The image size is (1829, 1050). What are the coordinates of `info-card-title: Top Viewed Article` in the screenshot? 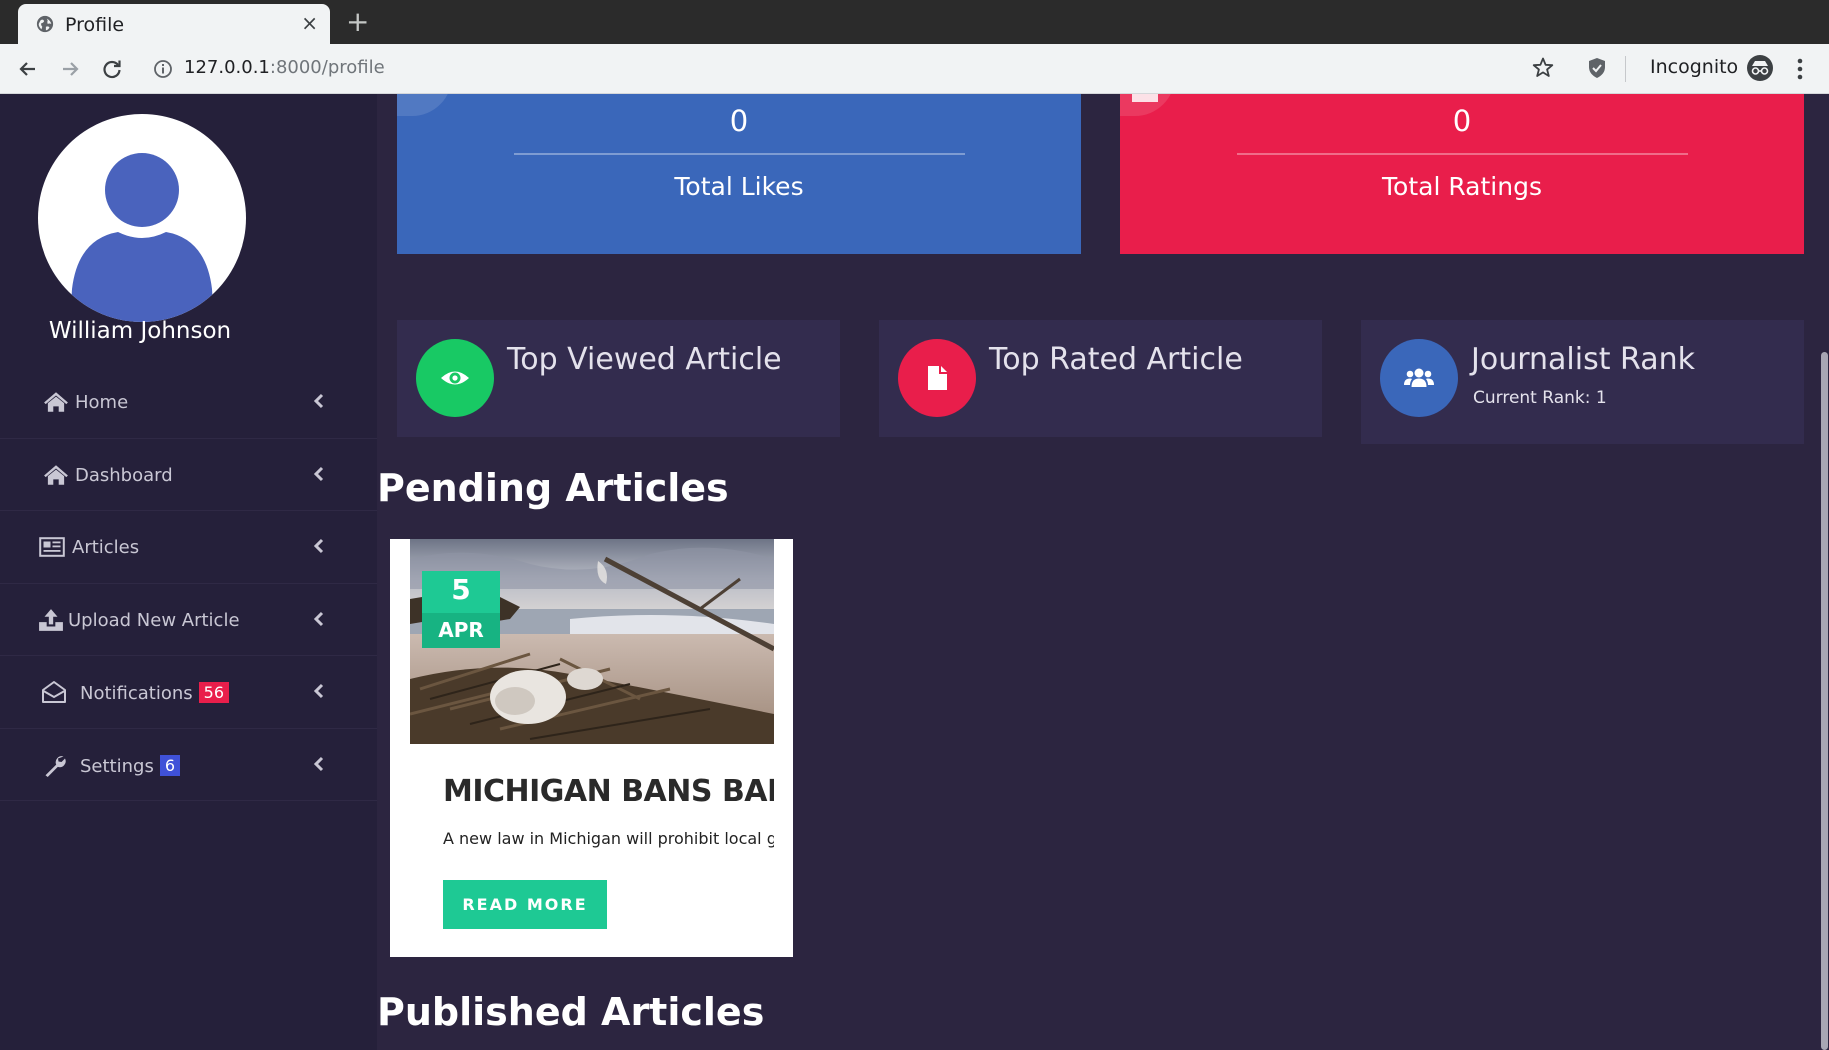 It's located at (644, 359).